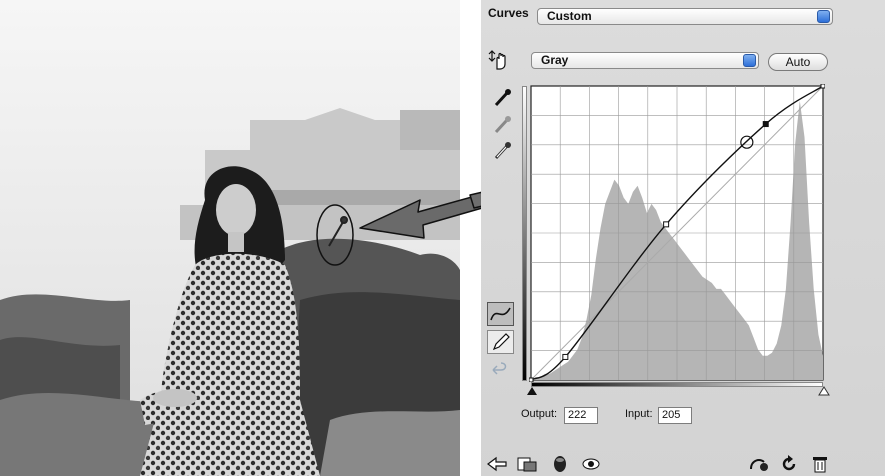 The image size is (885, 476). What do you see at coordinates (539, 414) in the screenshot?
I see `output-label: Output:` at bounding box center [539, 414].